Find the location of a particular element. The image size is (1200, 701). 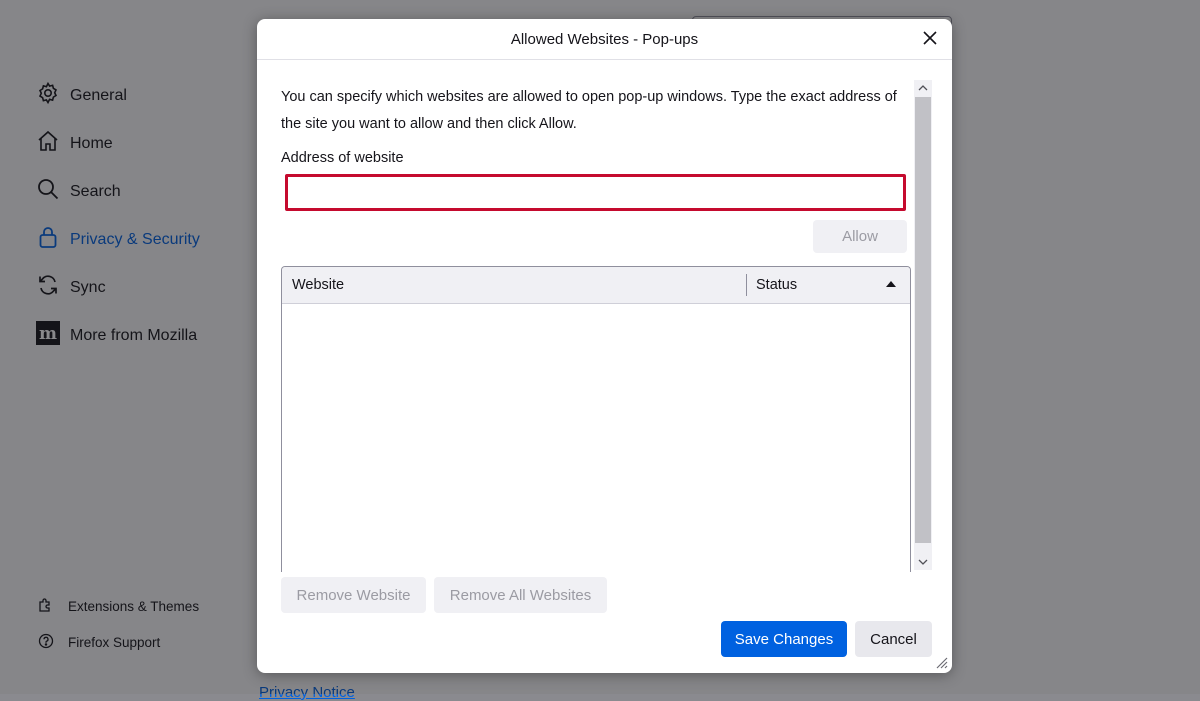

close-button is located at coordinates (930, 40).